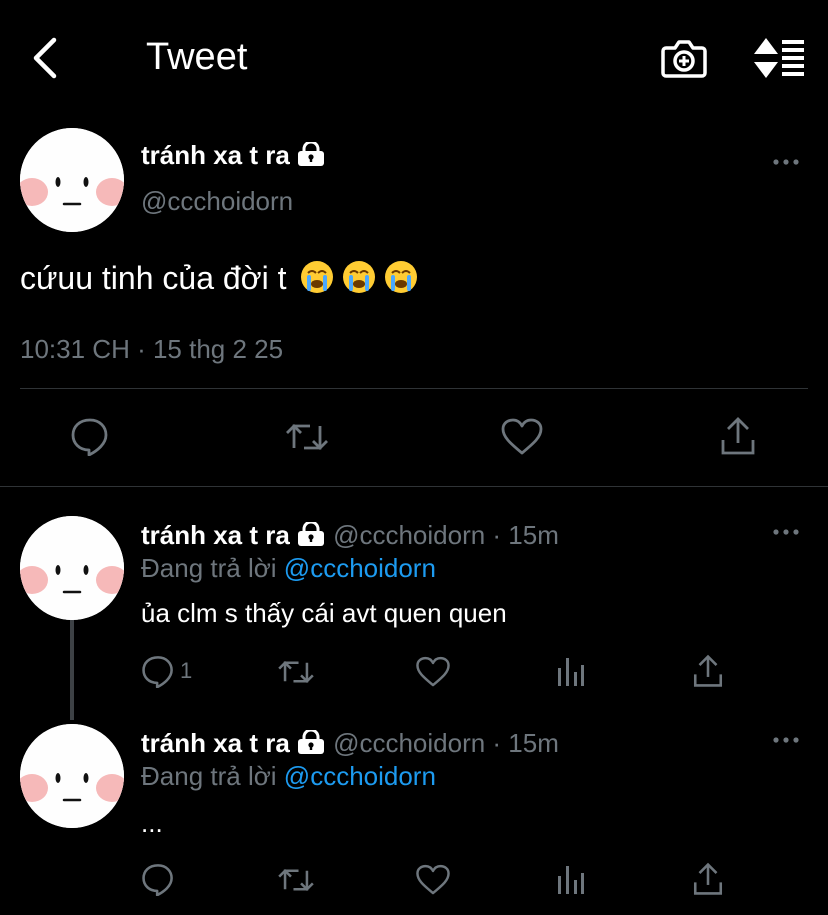 The height and width of the screenshot is (915, 828). I want to click on back-button, so click(48, 58).